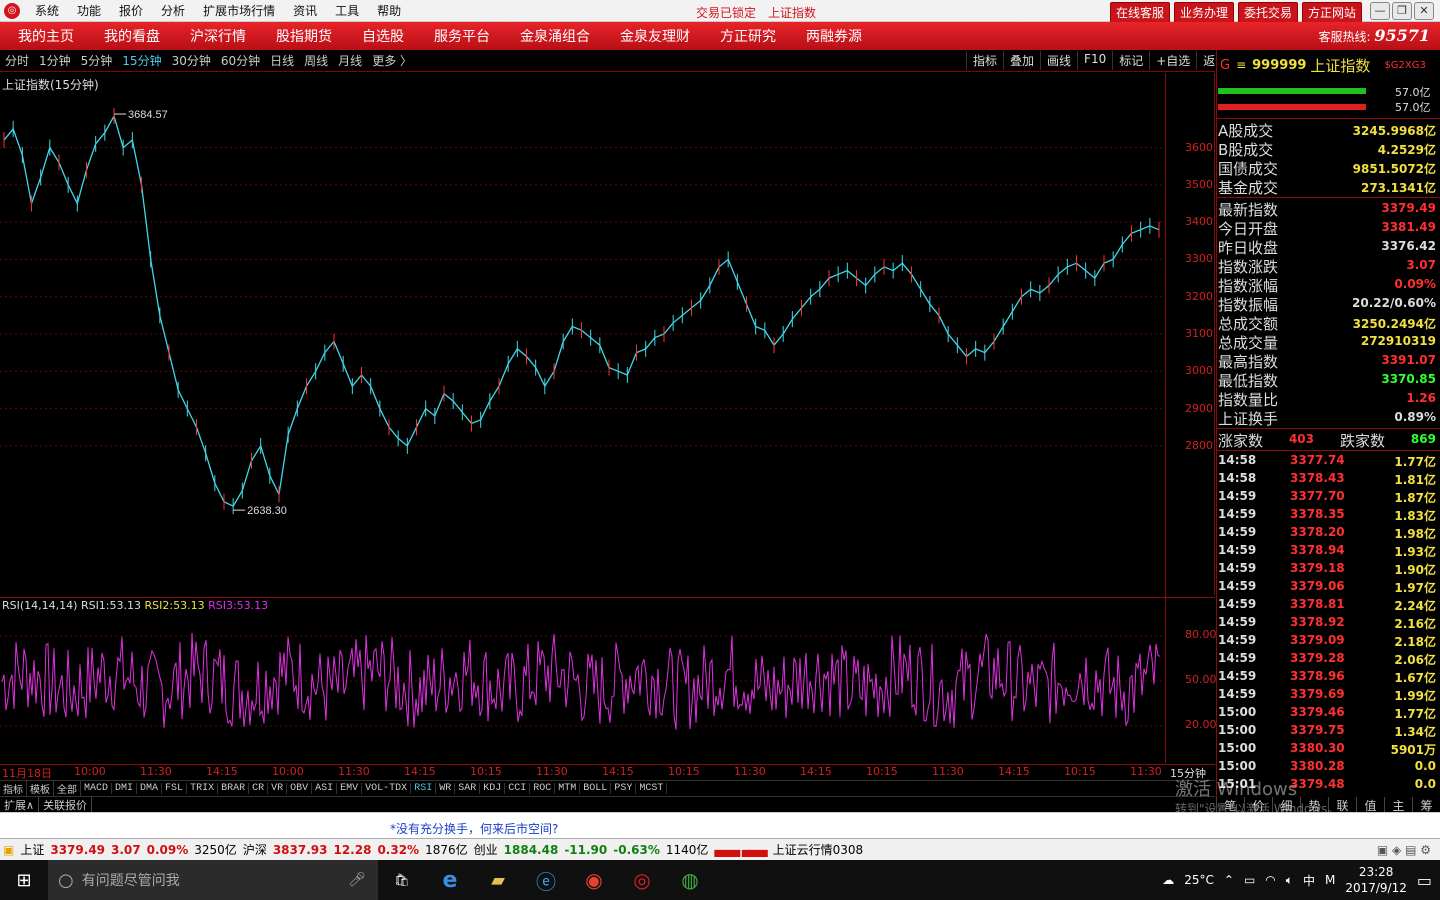 The image size is (1440, 900). What do you see at coordinates (325, 788) in the screenshot?
I see `indicator-tab: ASI` at bounding box center [325, 788].